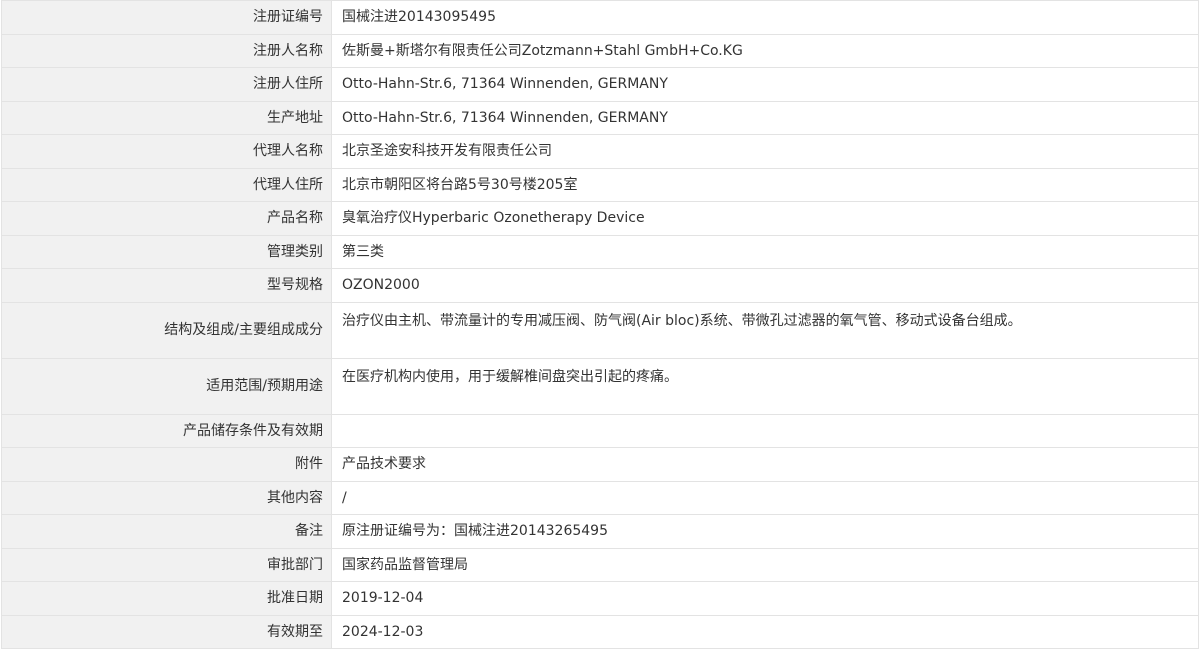 The image size is (1200, 671). Describe the element at coordinates (765, 464) in the screenshot. I see `field-value: 产品技术要求` at that location.